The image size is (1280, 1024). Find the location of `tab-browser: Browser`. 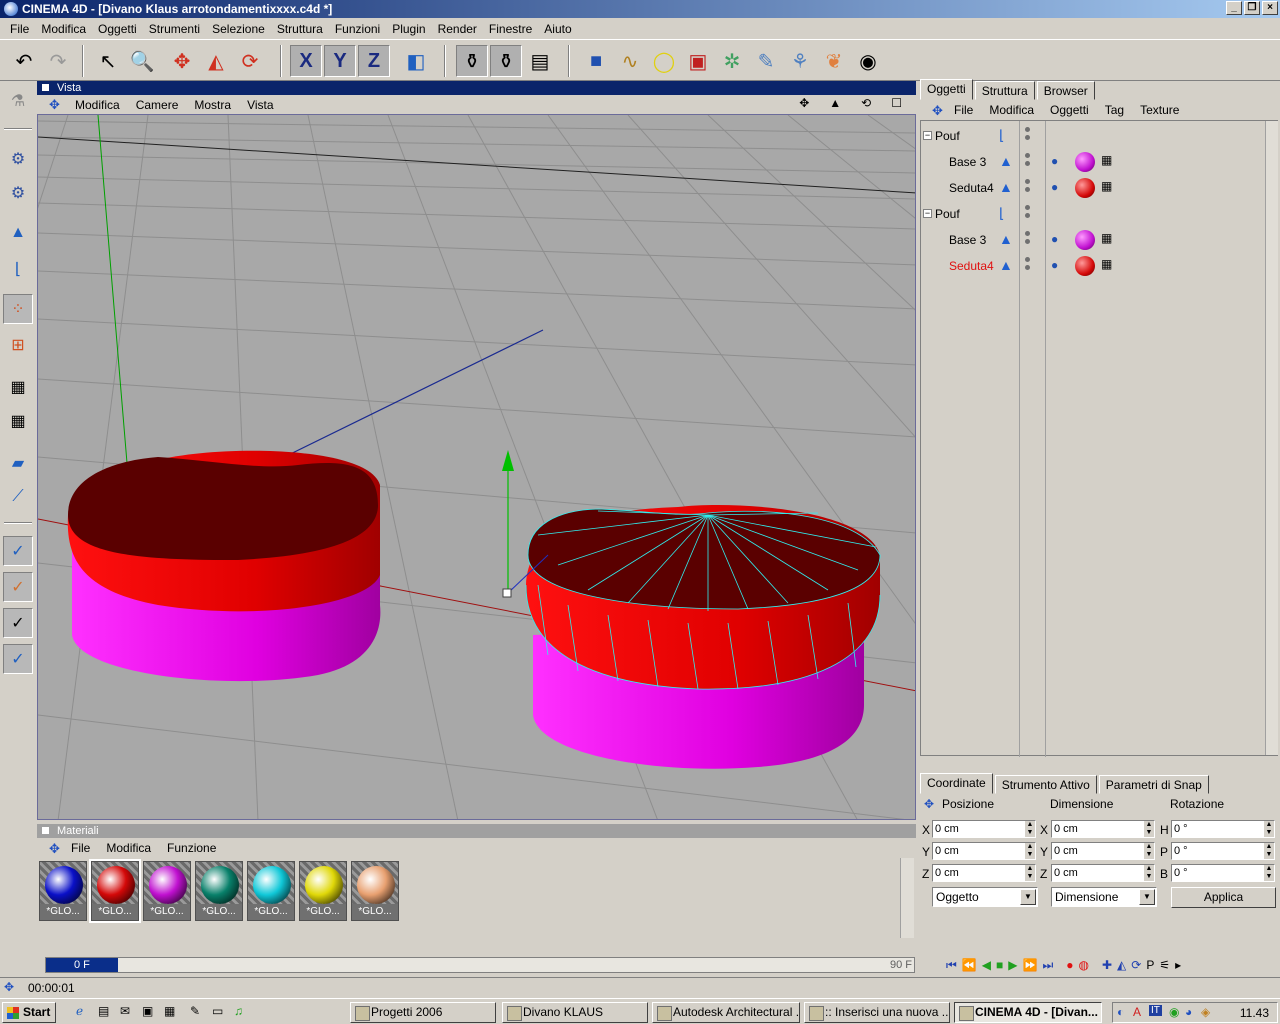

tab-browser: Browser is located at coordinates (1065, 90).